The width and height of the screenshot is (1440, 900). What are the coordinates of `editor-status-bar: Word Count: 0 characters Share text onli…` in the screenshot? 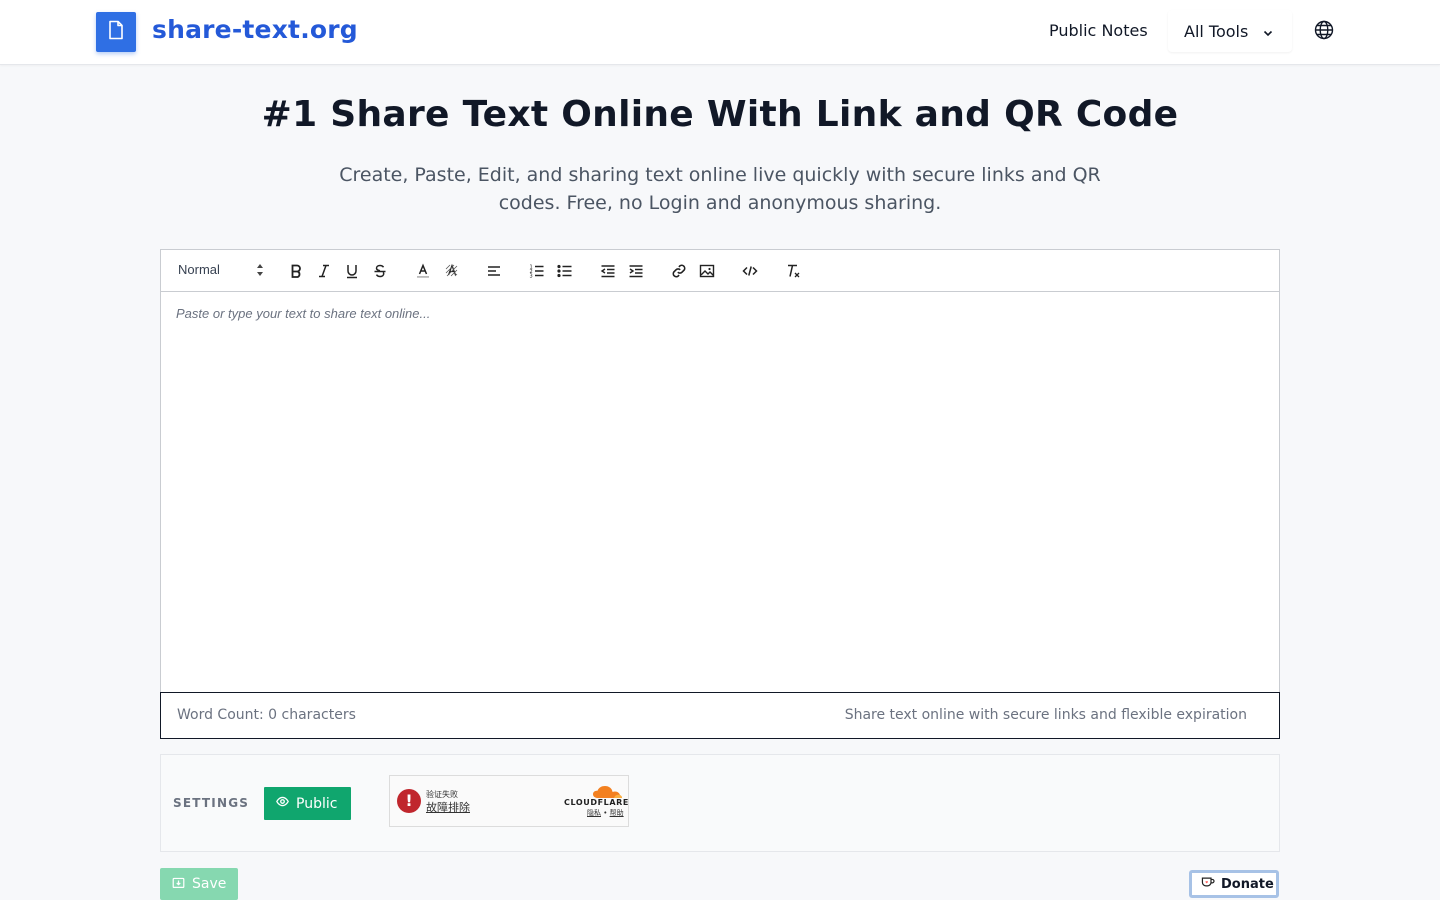 It's located at (720, 715).